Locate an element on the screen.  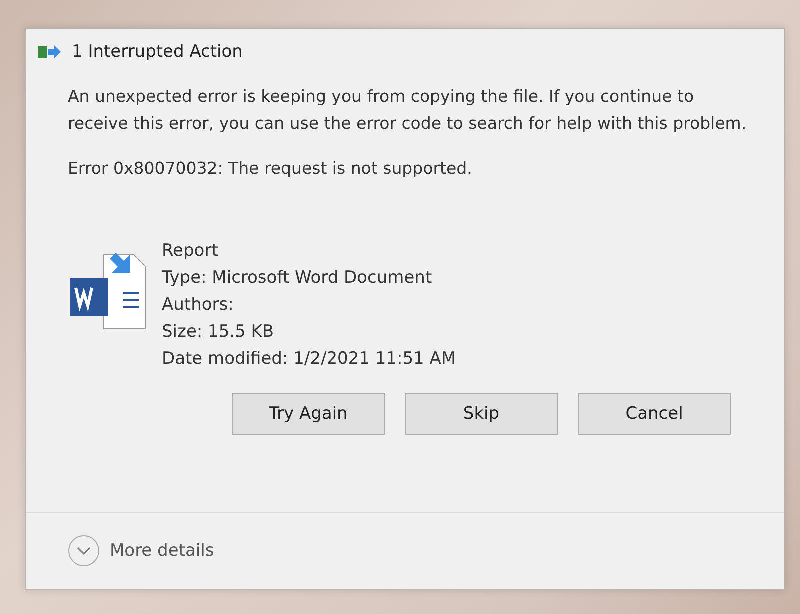
file-detail: Type: Microsoft Word Document is located at coordinates (298, 278).